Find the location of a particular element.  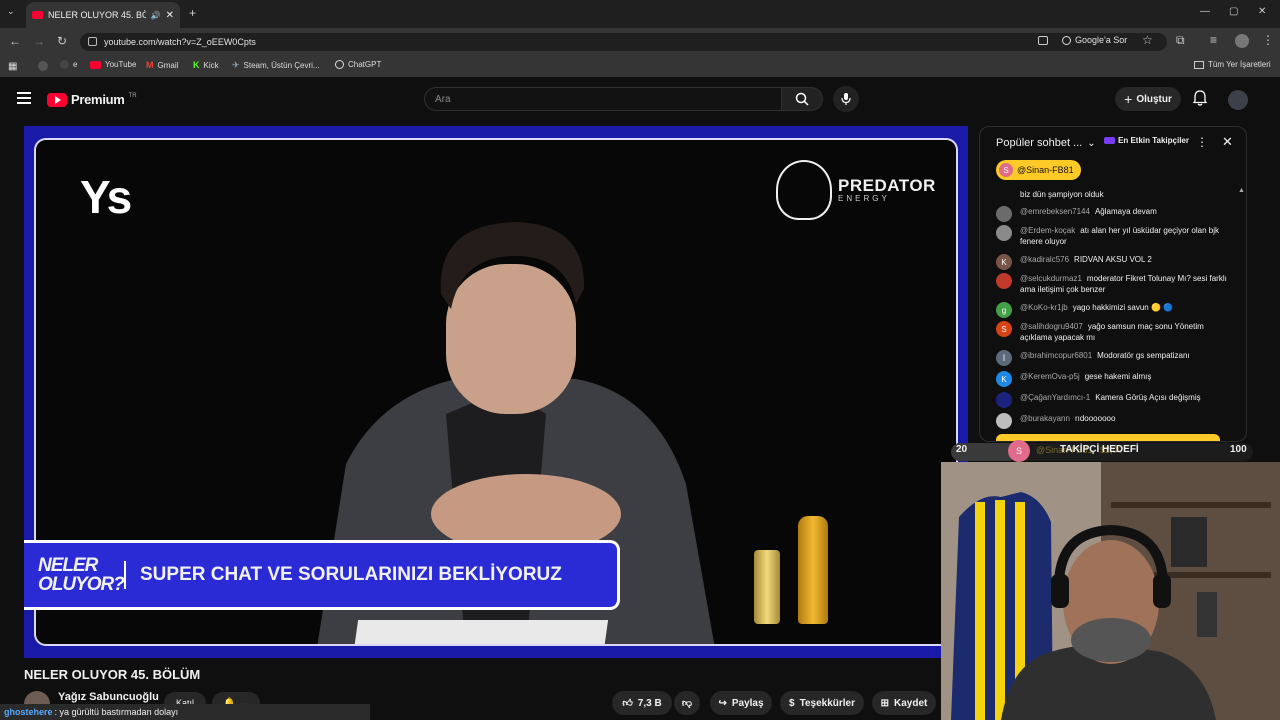

chat-more-icon: ⋮ is located at coordinates (1202, 142).